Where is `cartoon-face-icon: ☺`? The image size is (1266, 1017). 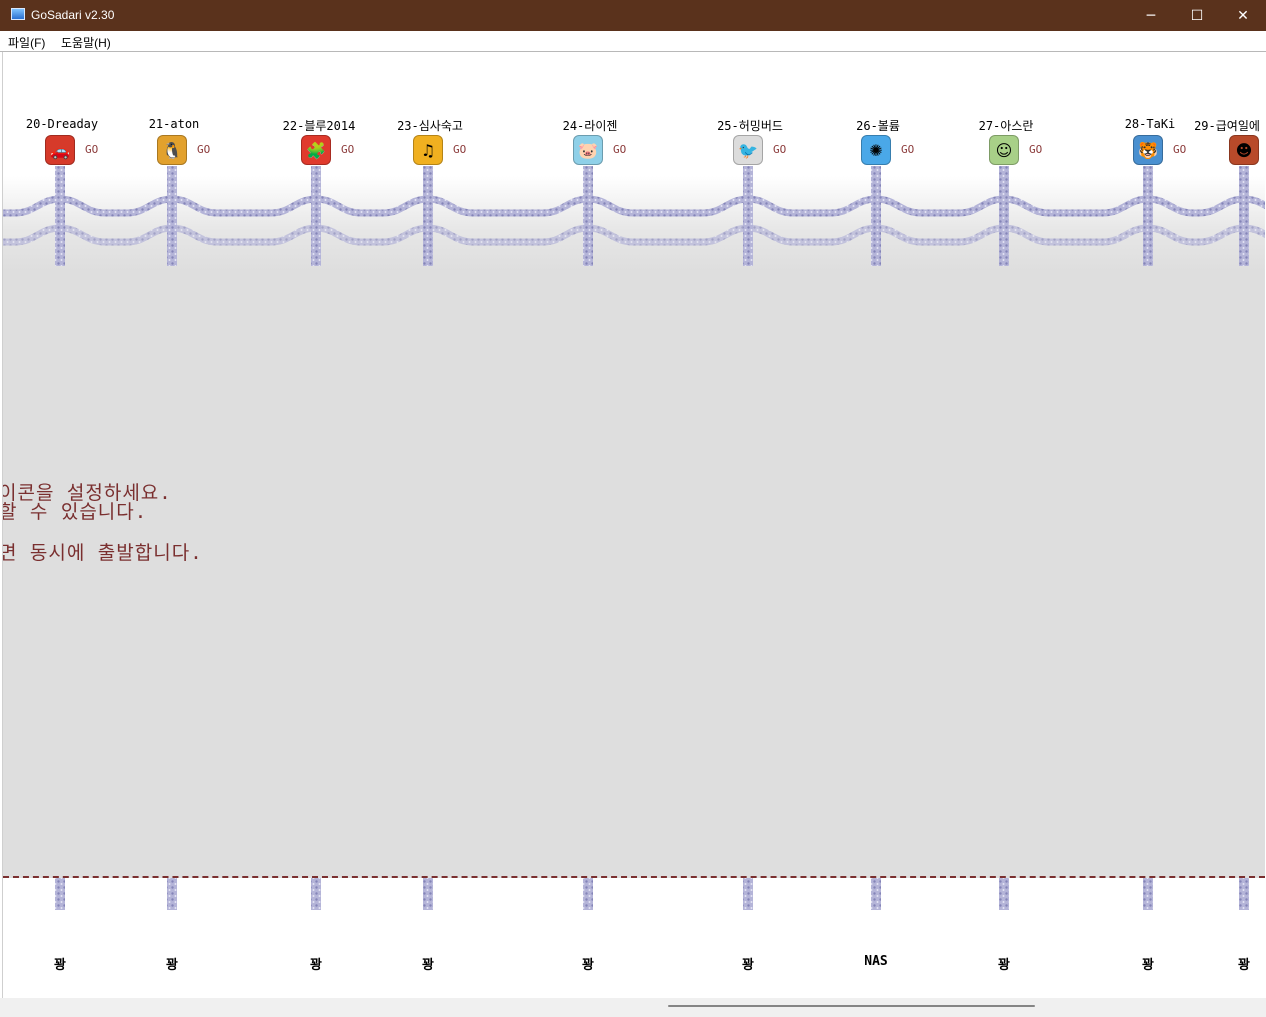
cartoon-face-icon: ☺ is located at coordinates (1004, 150).